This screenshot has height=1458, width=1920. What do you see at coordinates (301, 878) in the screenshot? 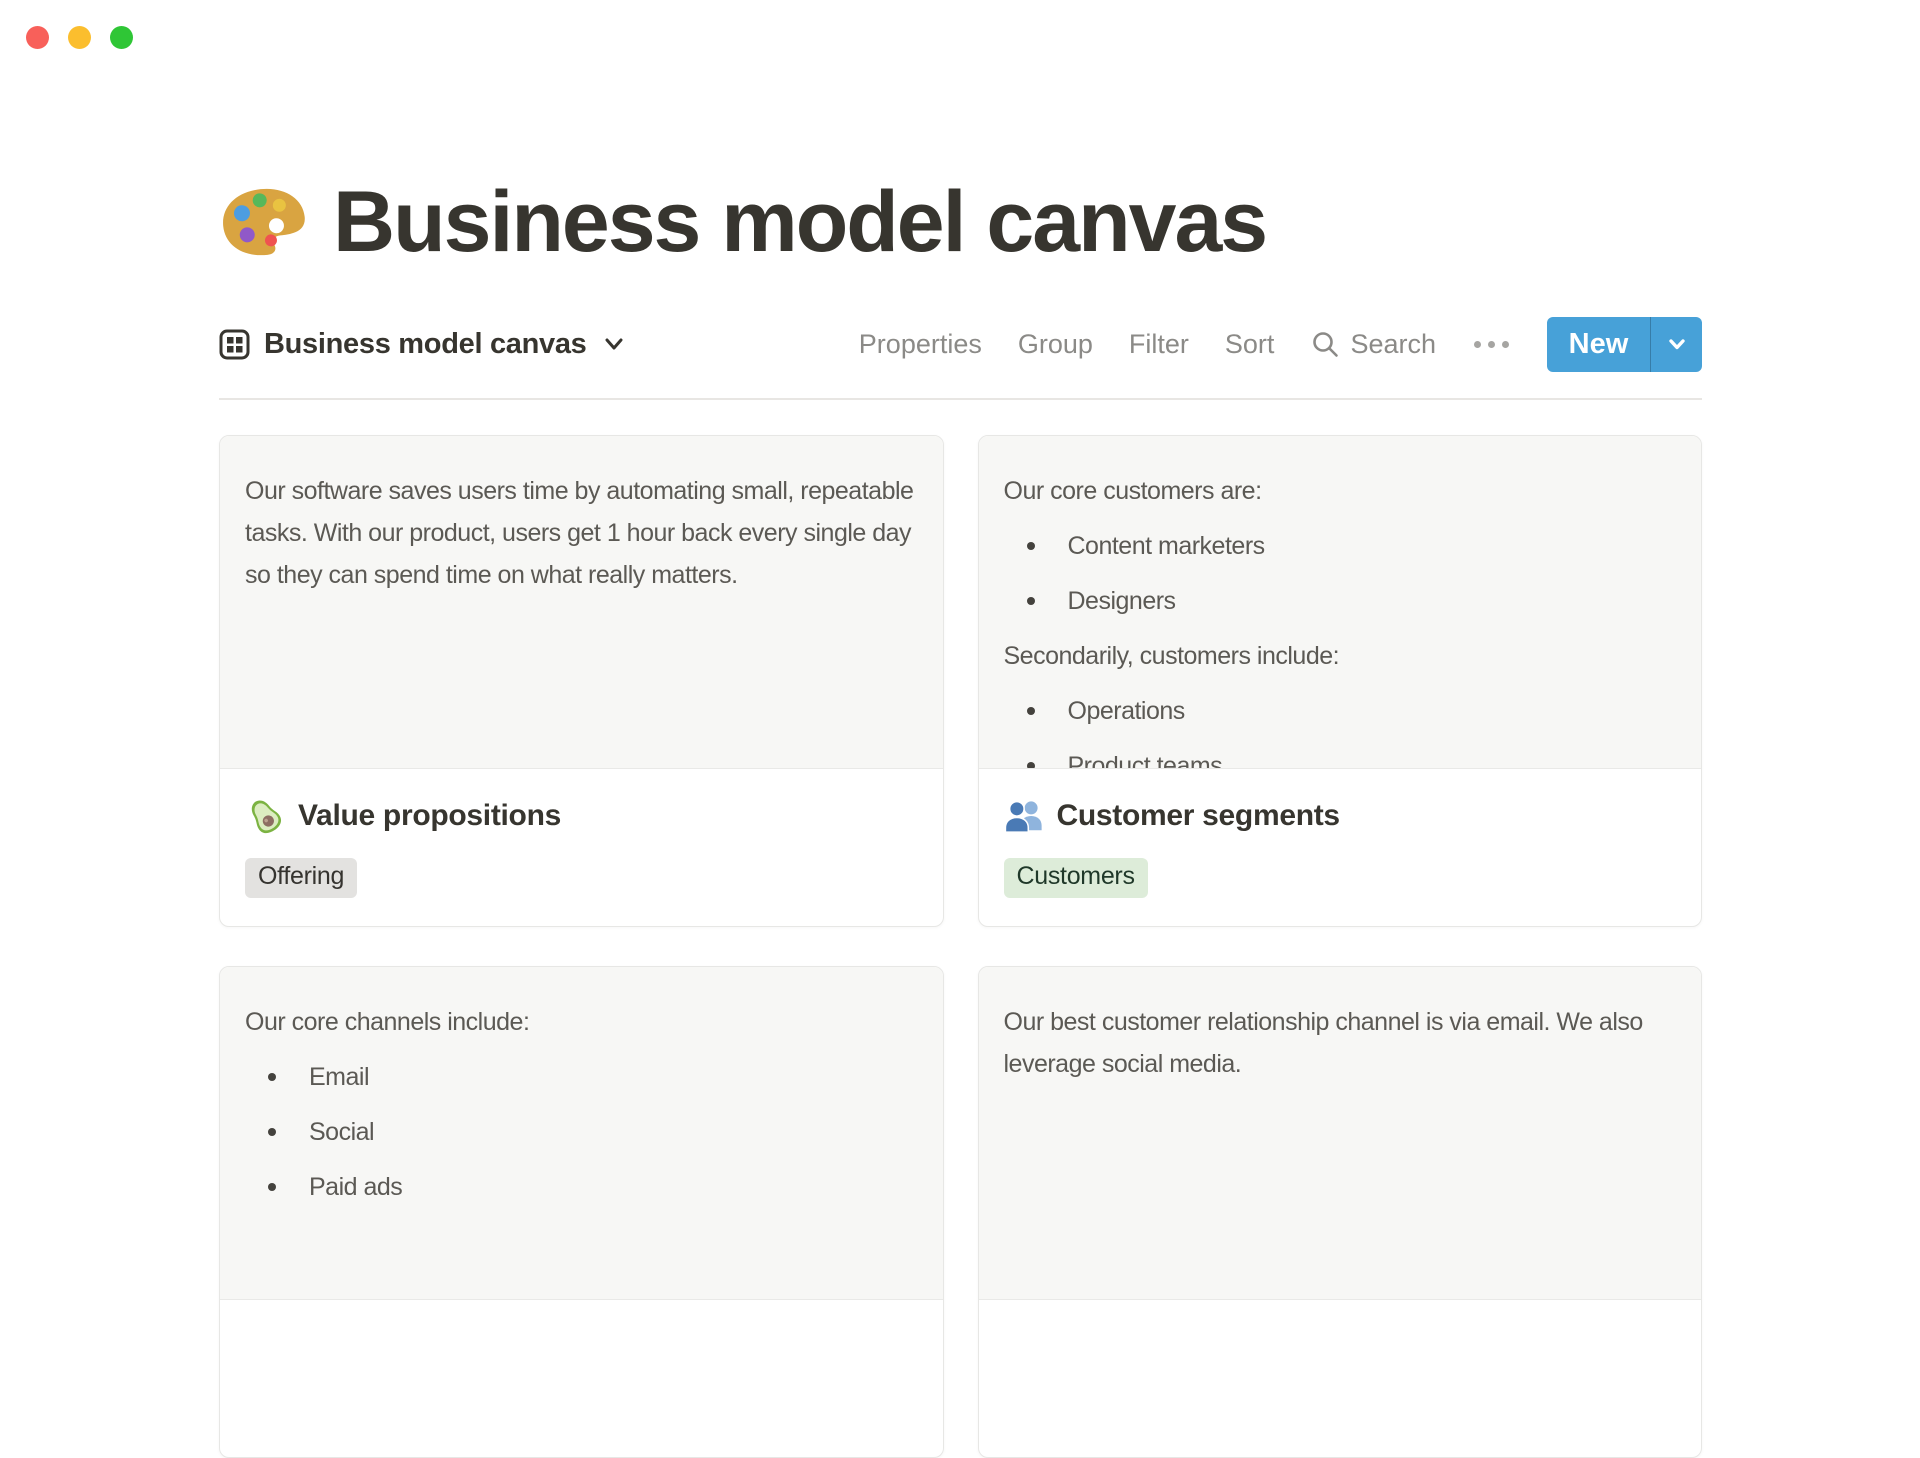
I see `card-tag: Offering` at bounding box center [301, 878].